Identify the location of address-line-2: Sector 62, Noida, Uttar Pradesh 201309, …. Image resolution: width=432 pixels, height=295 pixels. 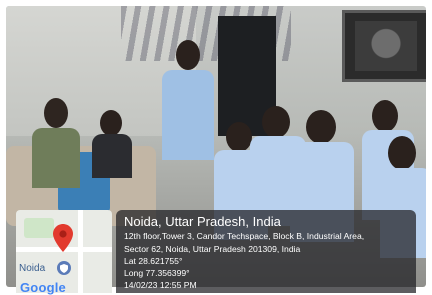
(212, 248).